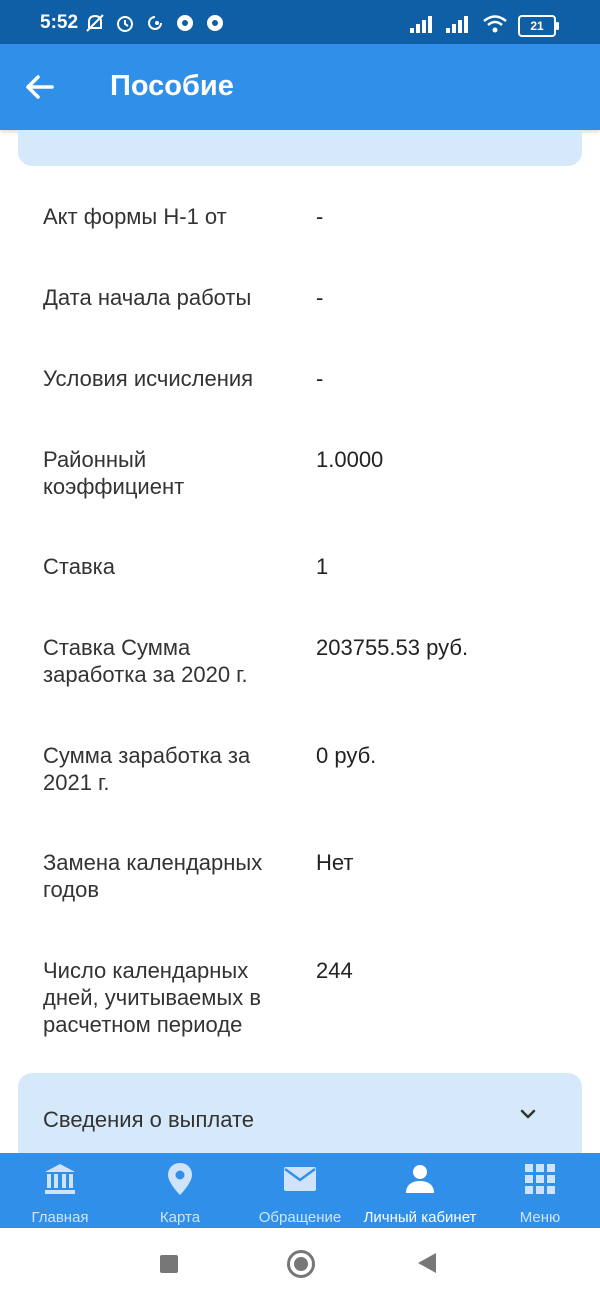 This screenshot has height=1299, width=600. What do you see at coordinates (350, 459) in the screenshot?
I see `detail-value: 1.0000` at bounding box center [350, 459].